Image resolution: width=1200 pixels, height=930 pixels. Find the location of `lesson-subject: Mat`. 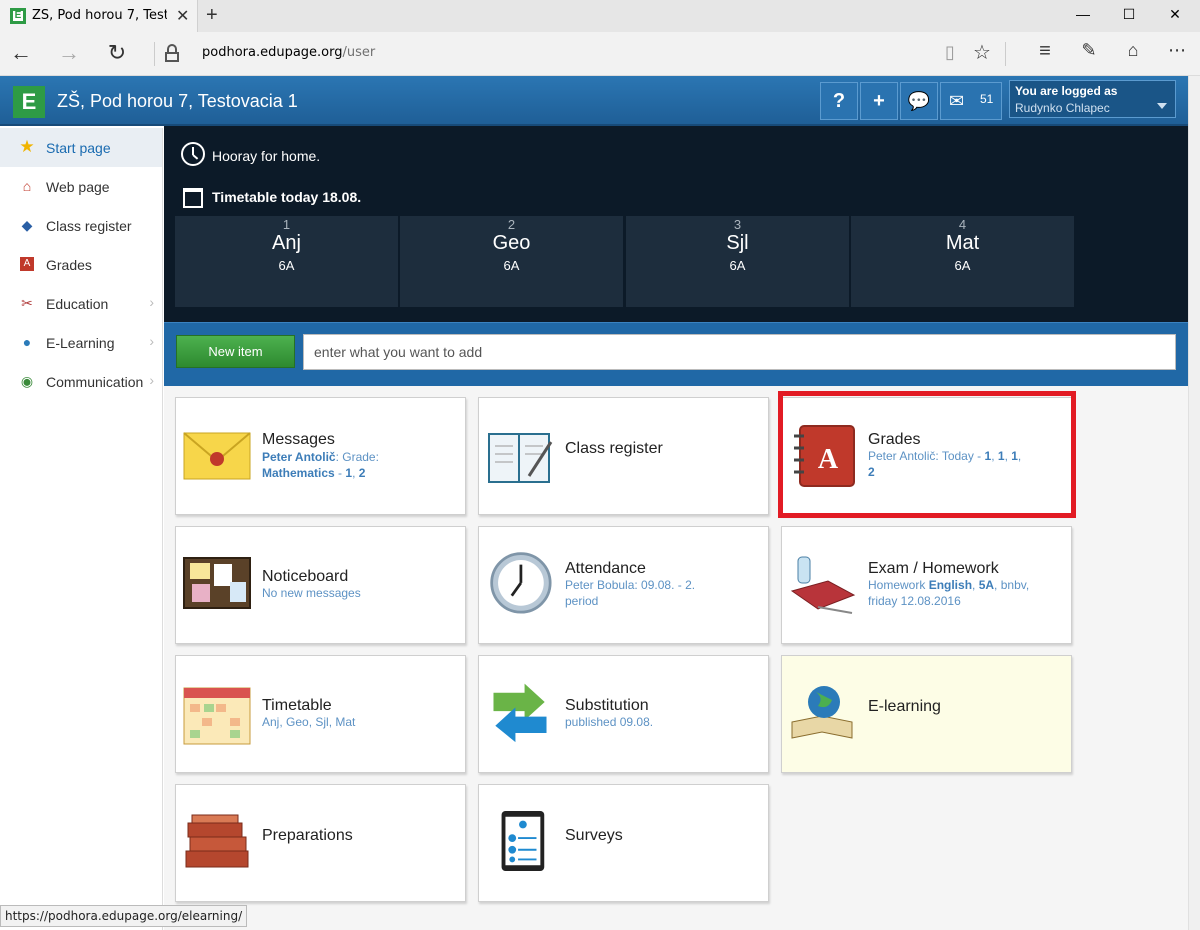

lesson-subject: Mat is located at coordinates (962, 243).